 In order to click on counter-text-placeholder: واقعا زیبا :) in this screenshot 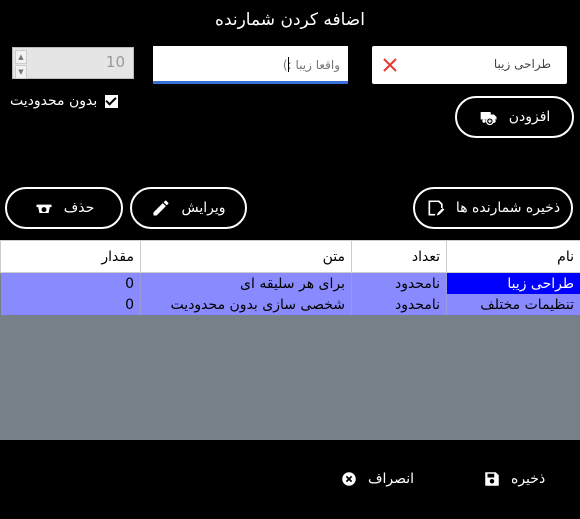, I will do `click(311, 65)`.